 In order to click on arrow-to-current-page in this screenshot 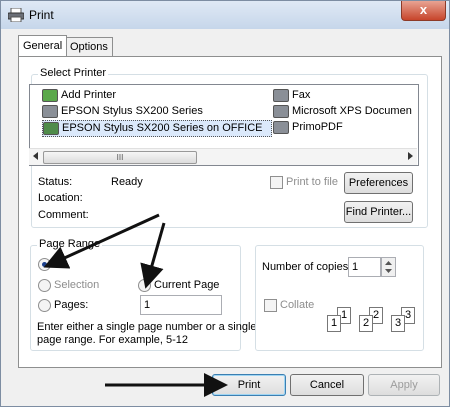, I will do `click(153, 255)`.